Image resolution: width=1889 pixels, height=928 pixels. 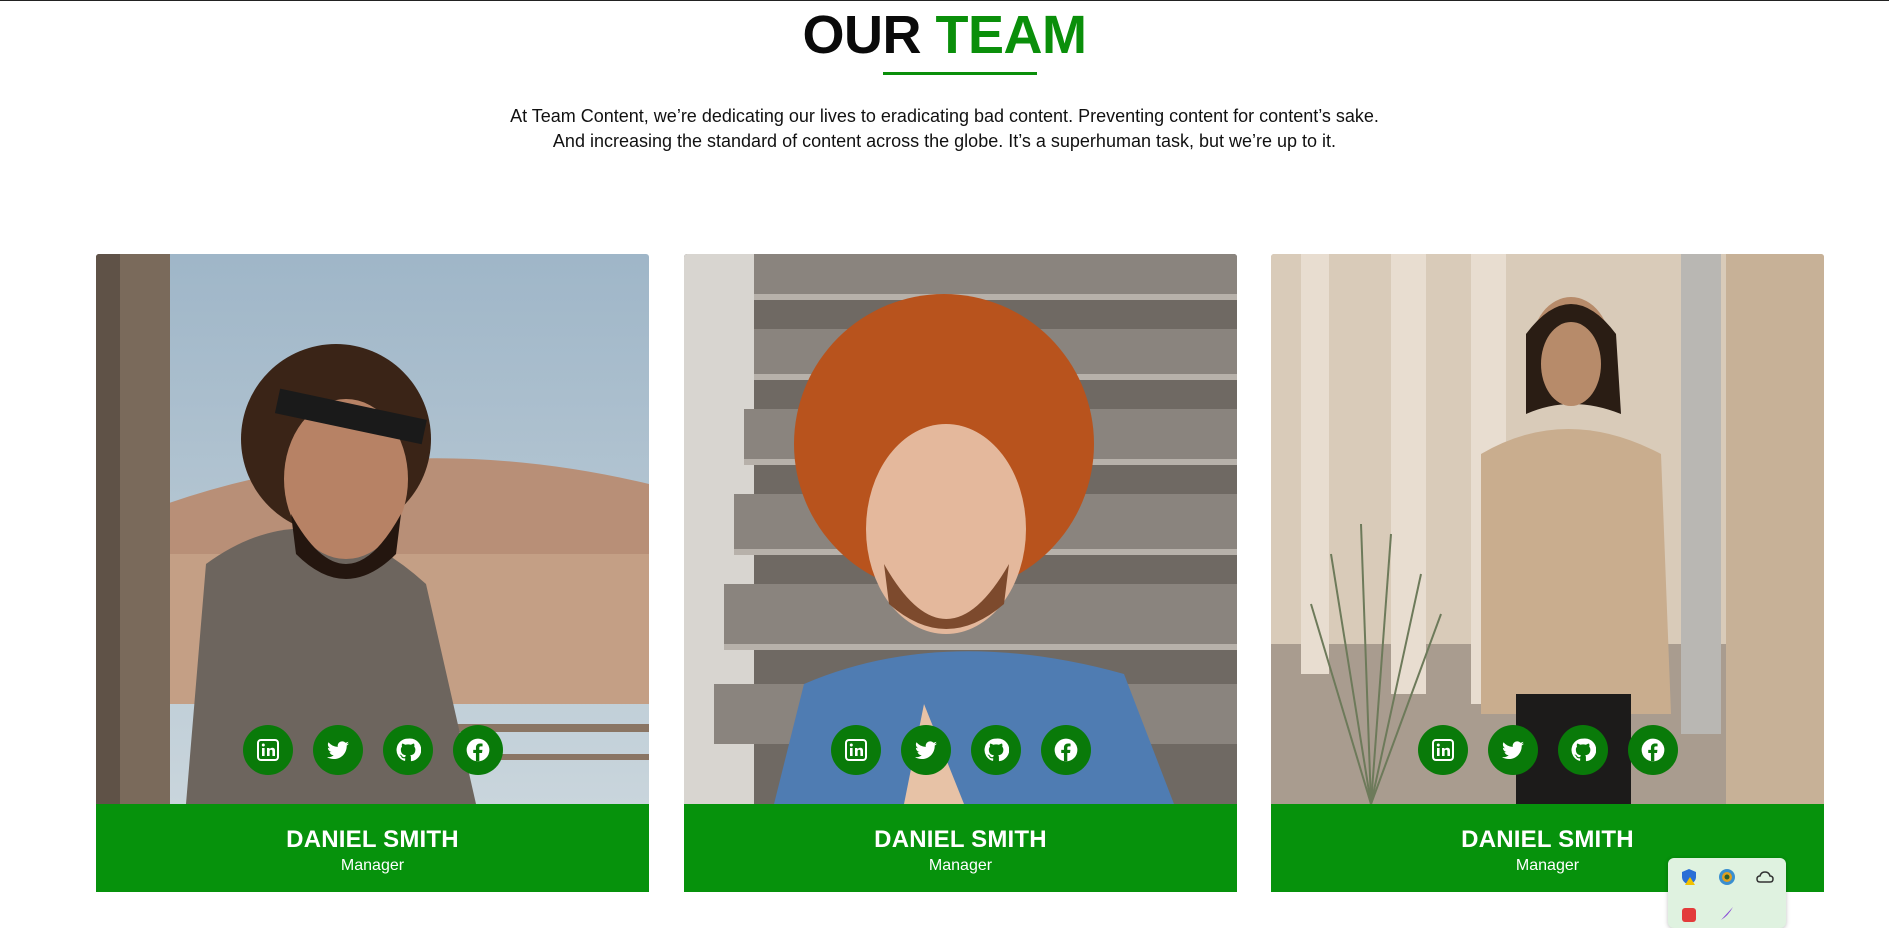 I want to click on title-part-team: TEAM, so click(x=1011, y=35).